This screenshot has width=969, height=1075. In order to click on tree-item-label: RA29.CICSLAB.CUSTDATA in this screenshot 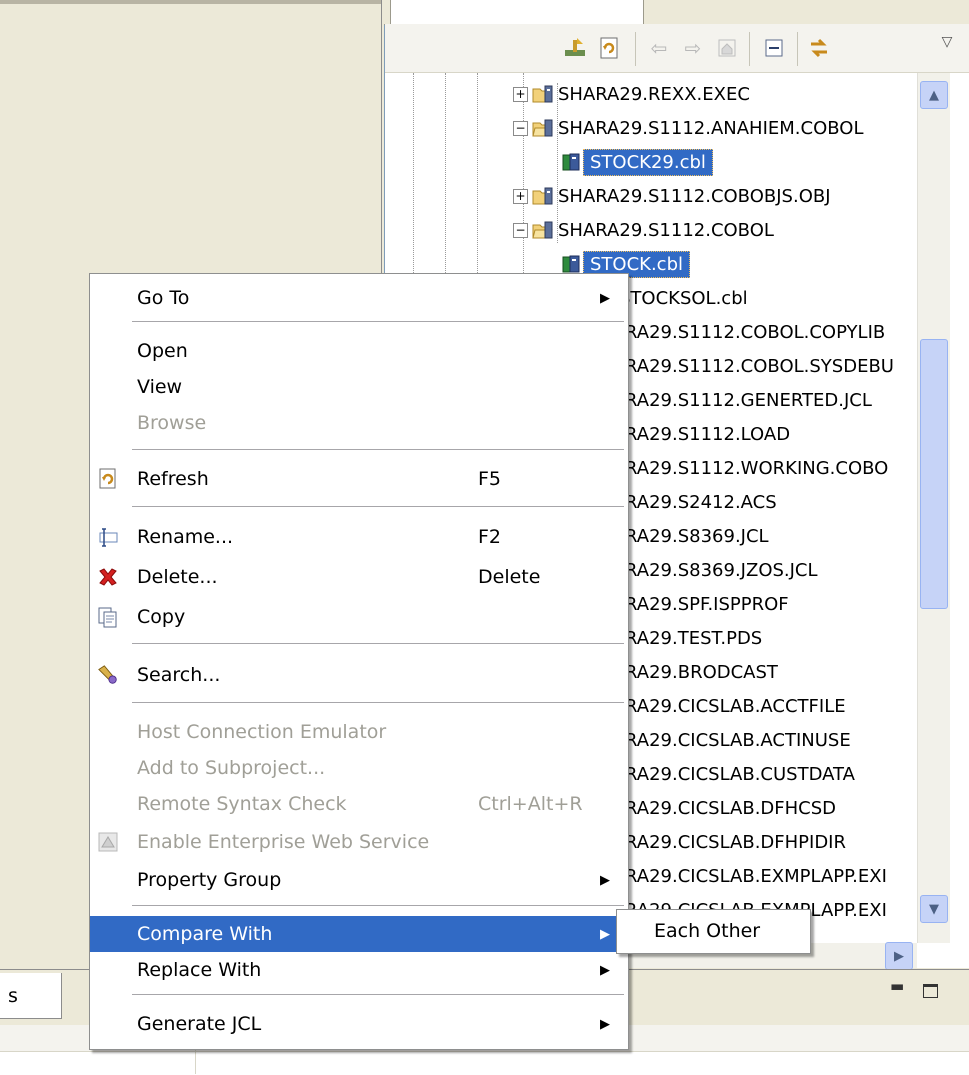, I will do `click(740, 774)`.